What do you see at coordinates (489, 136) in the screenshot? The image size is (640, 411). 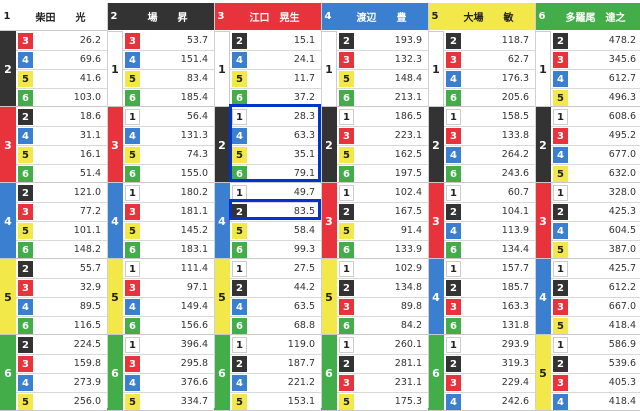 I see `odds-row: 3 133.8` at bounding box center [489, 136].